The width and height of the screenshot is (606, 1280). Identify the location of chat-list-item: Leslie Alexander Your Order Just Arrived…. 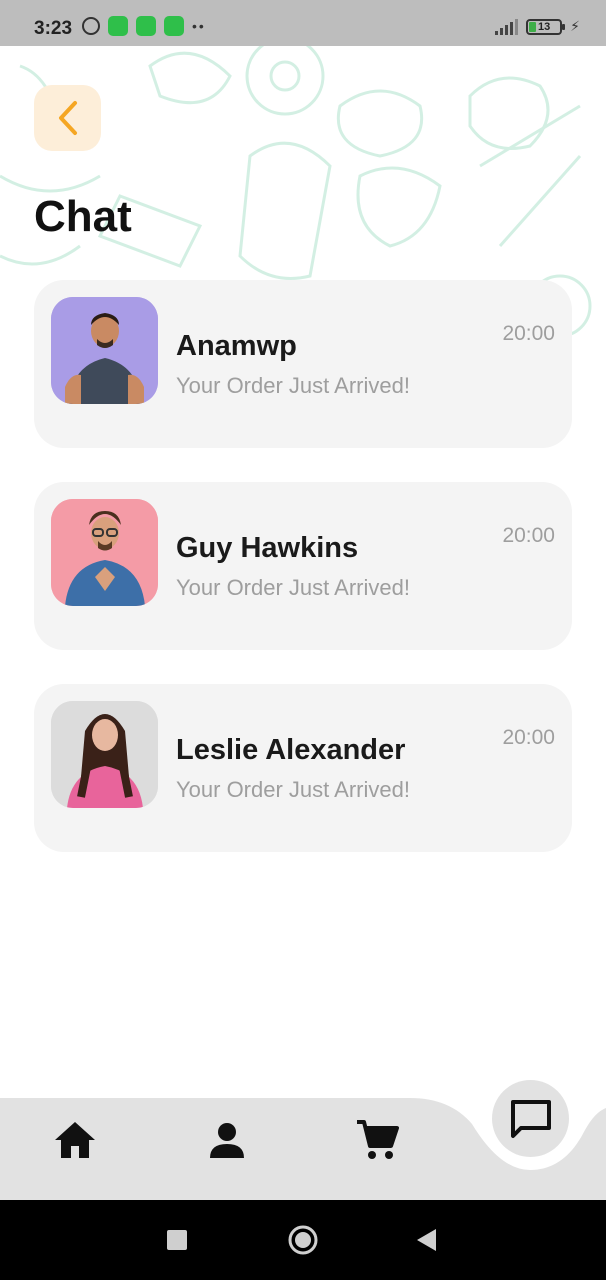
(303, 768).